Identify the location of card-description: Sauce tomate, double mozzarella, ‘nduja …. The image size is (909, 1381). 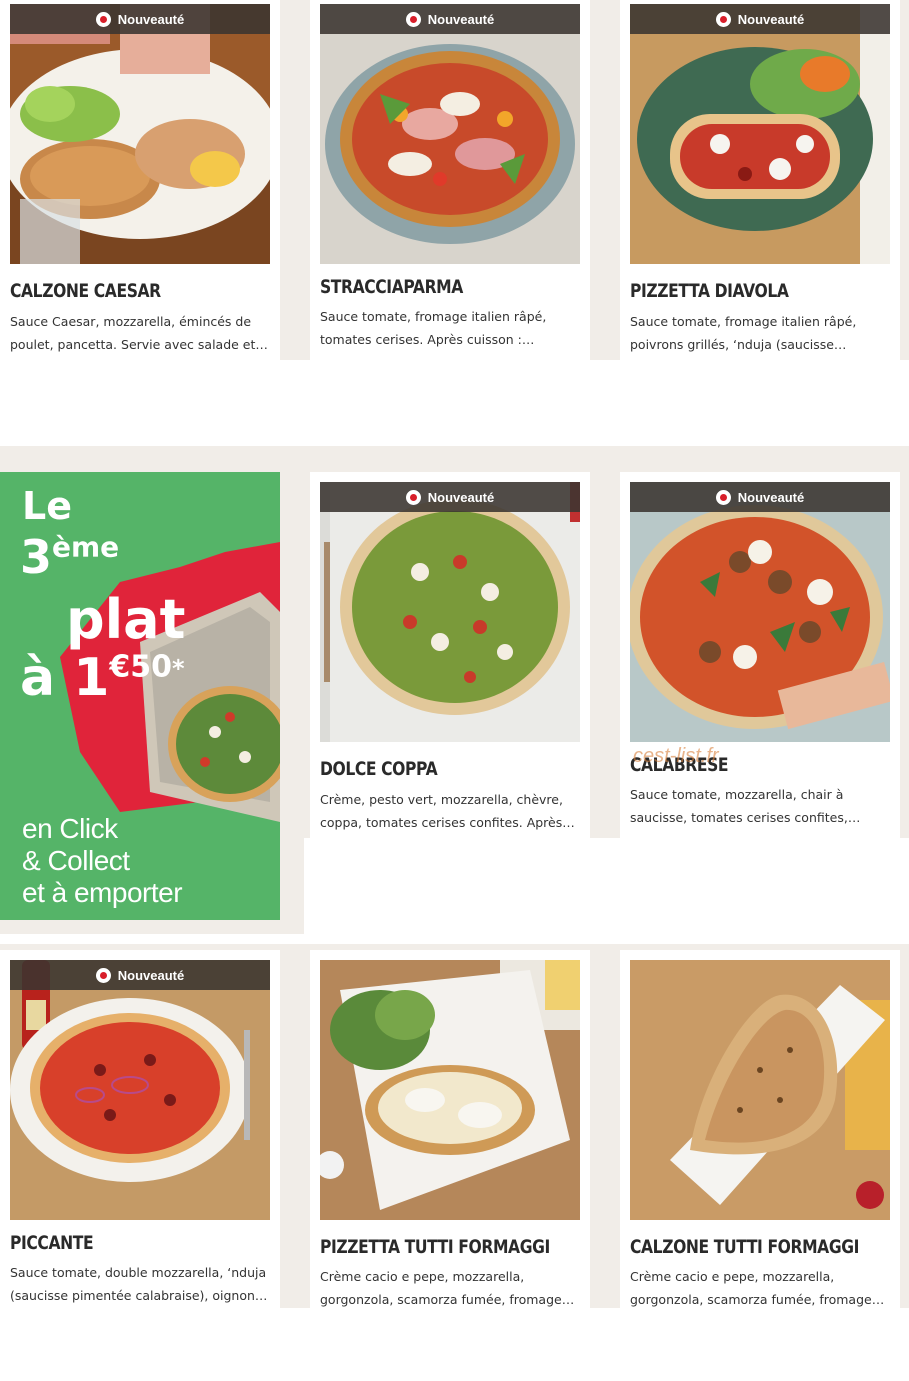
(139, 1284).